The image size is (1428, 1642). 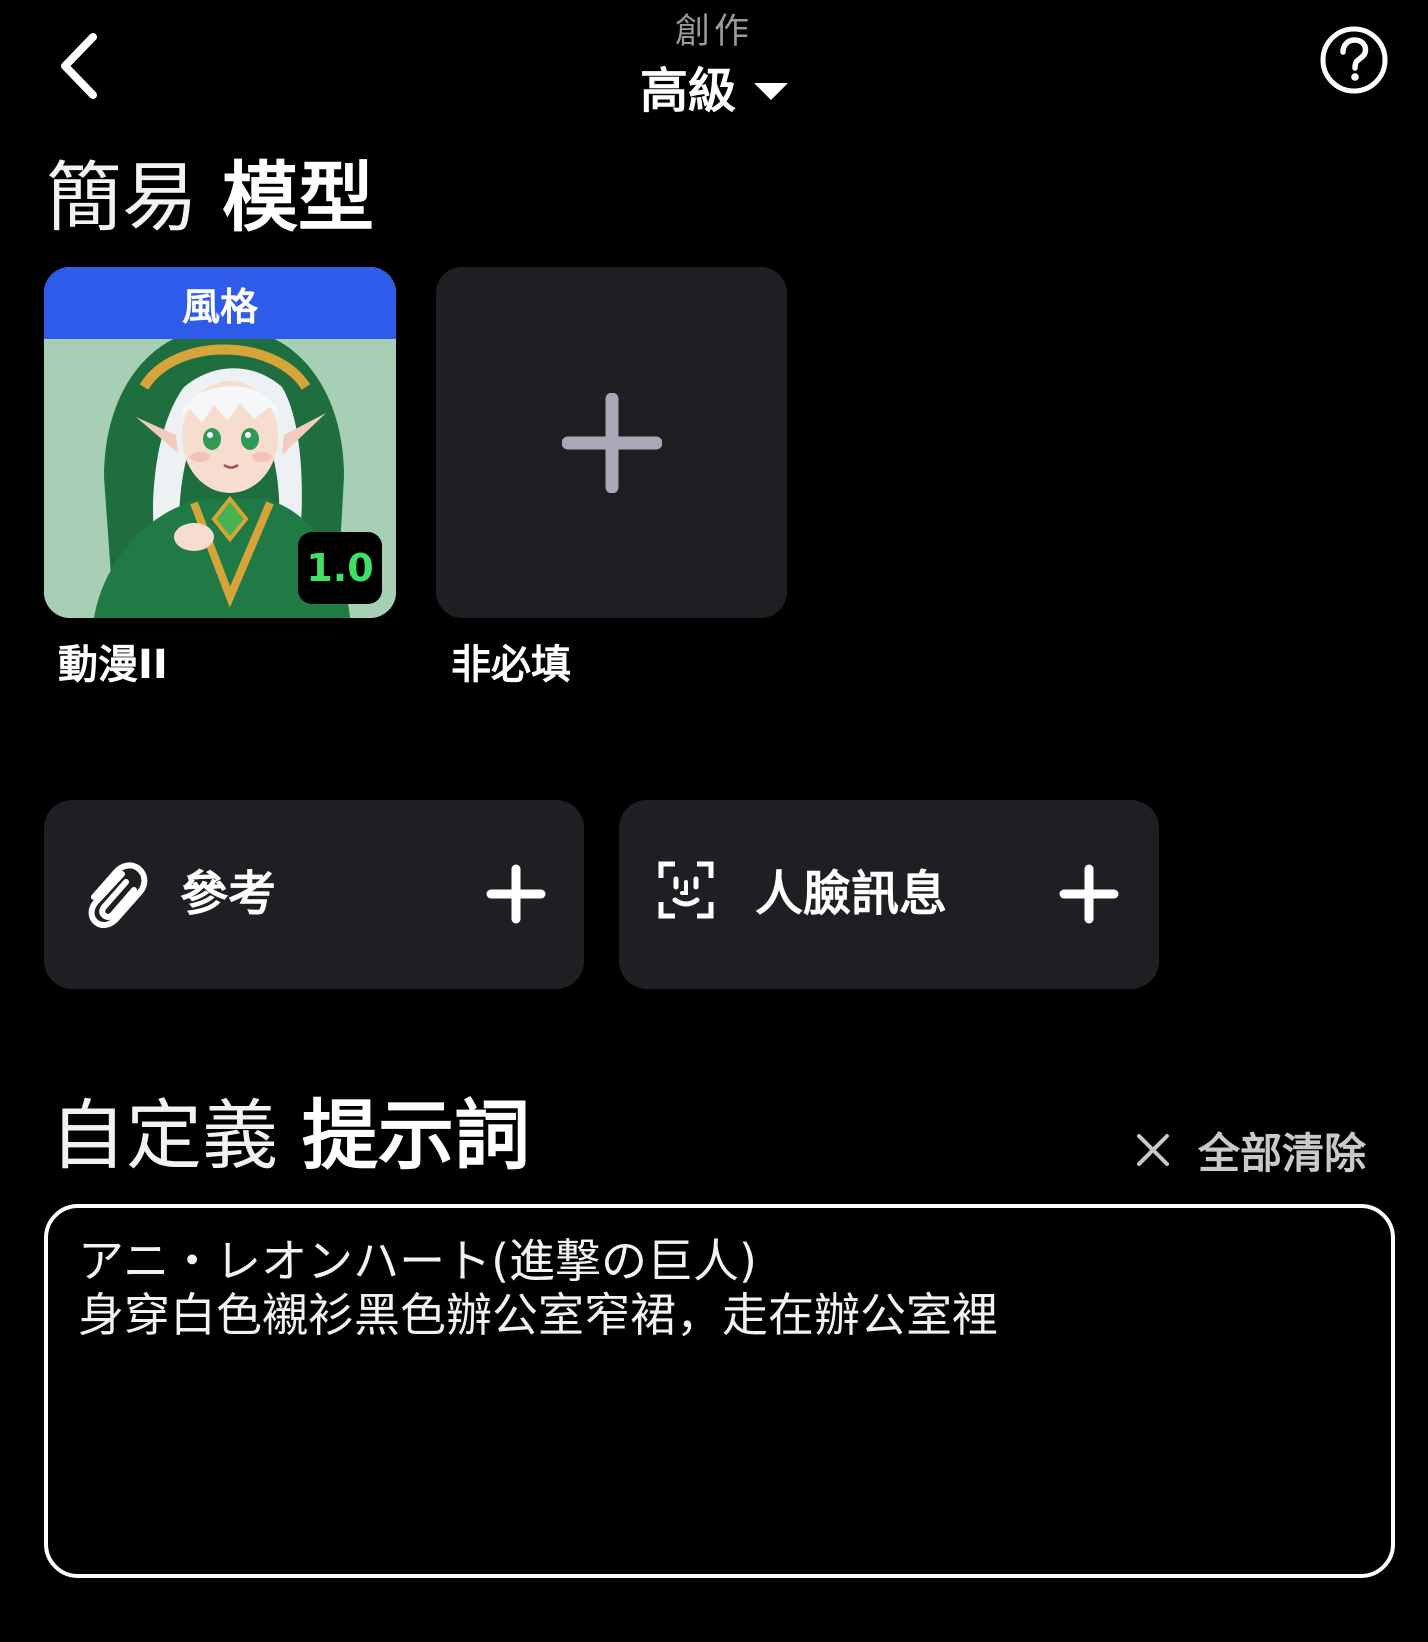 What do you see at coordinates (113, 665) in the screenshot?
I see `selected-model-name: 動漫II` at bounding box center [113, 665].